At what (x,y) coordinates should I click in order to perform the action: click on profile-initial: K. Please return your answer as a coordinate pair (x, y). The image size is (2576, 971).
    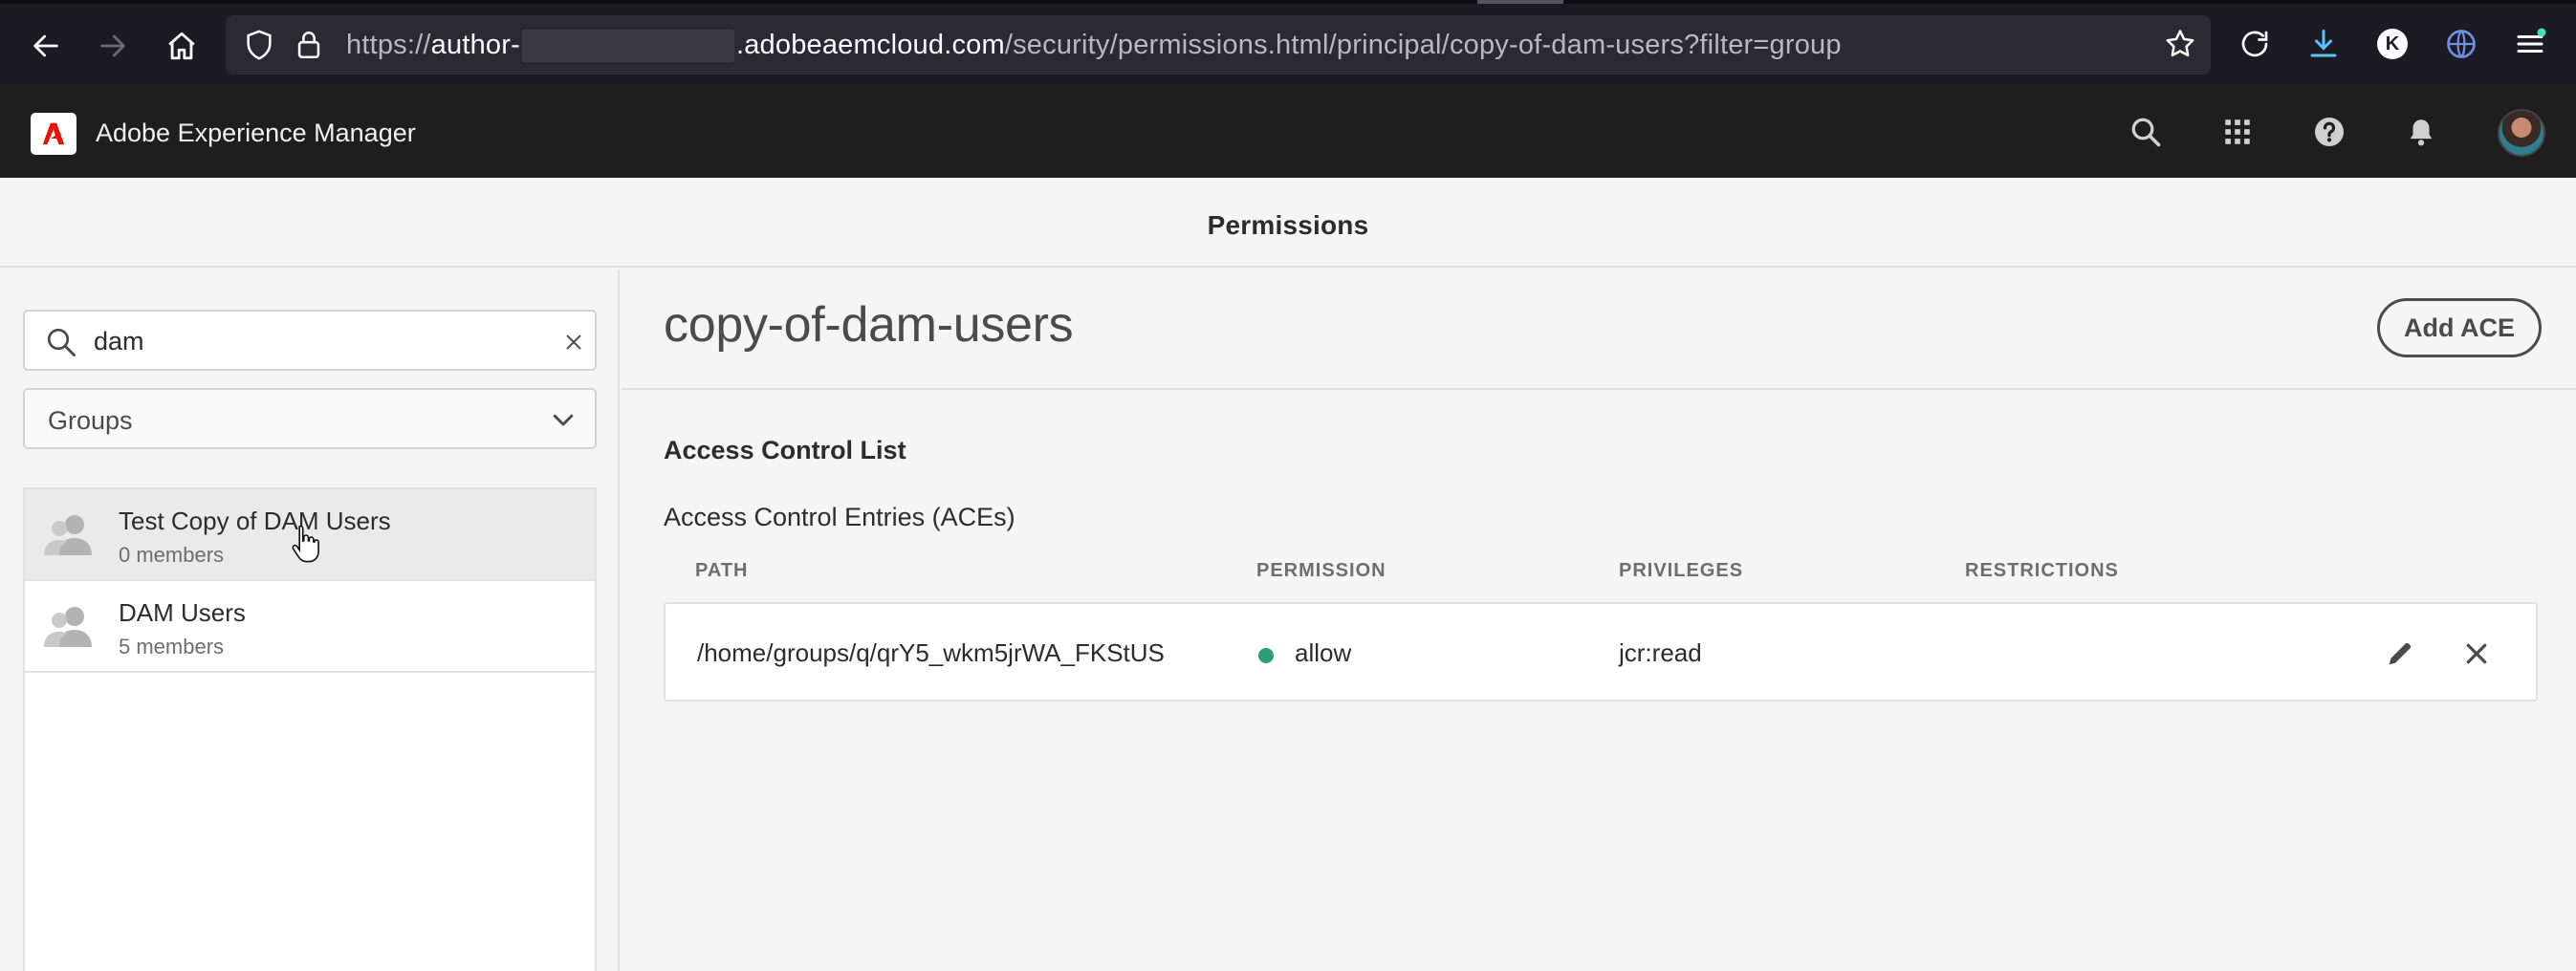
    Looking at the image, I should click on (2392, 44).